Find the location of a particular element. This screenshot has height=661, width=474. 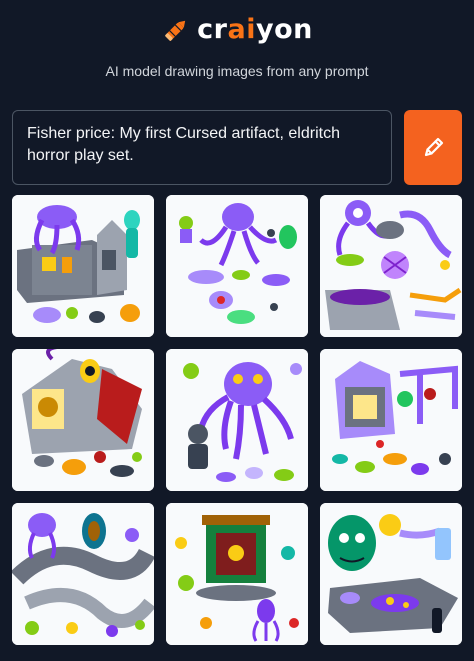

app-logo: craiyon is located at coordinates (237, 29).